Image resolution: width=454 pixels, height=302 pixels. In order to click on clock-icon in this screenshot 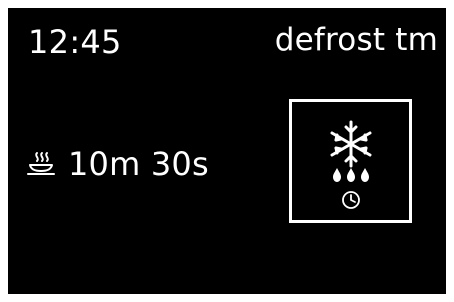, I will do `click(351, 200)`.